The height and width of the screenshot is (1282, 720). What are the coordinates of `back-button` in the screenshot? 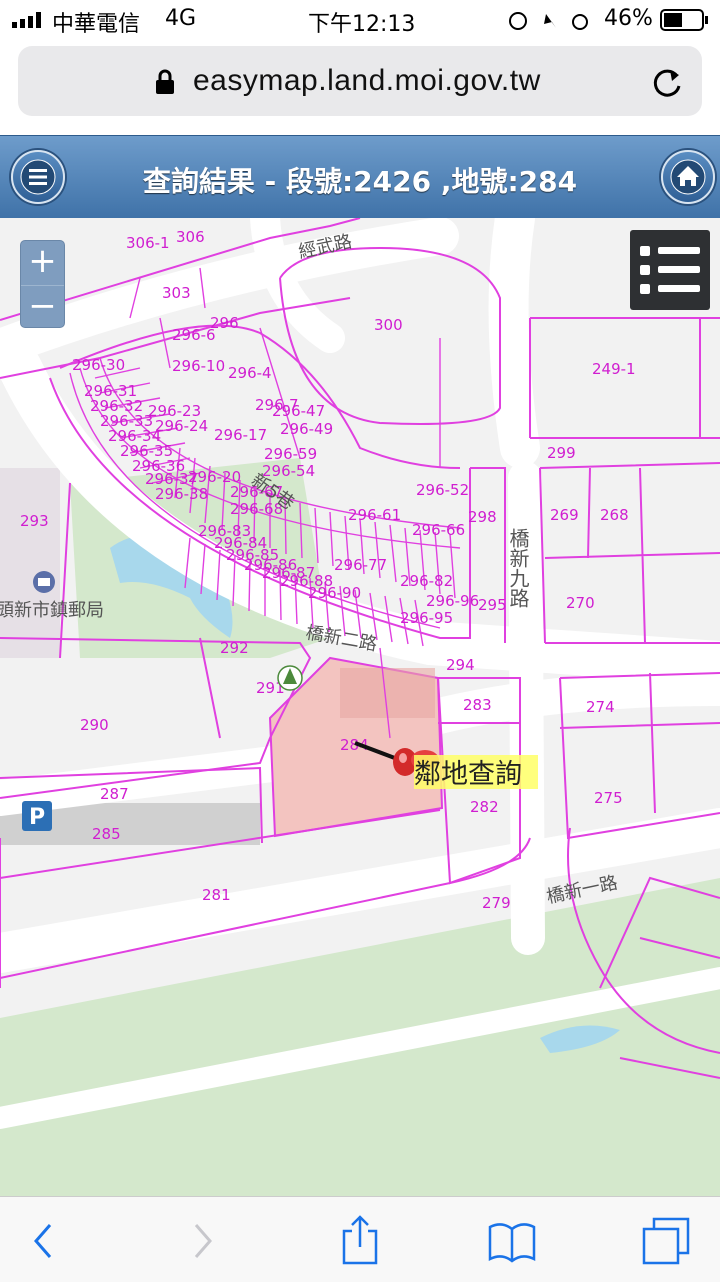 It's located at (44, 1239).